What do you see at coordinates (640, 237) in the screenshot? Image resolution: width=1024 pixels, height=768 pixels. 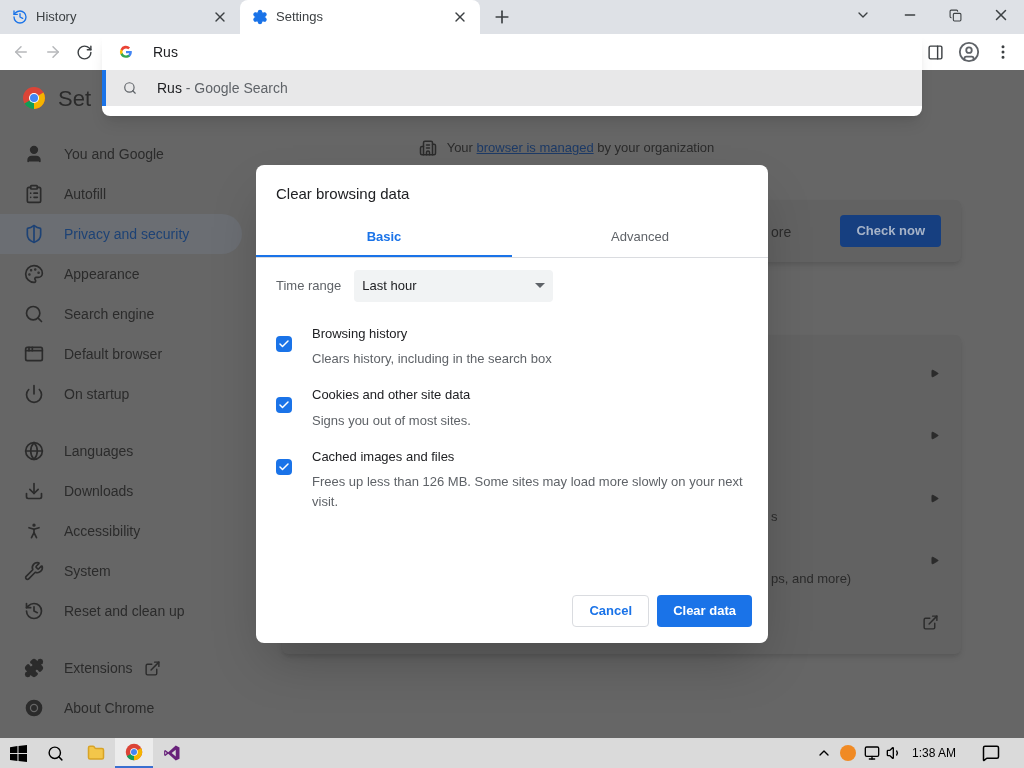 I see `dialog-tab: Advanced` at bounding box center [640, 237].